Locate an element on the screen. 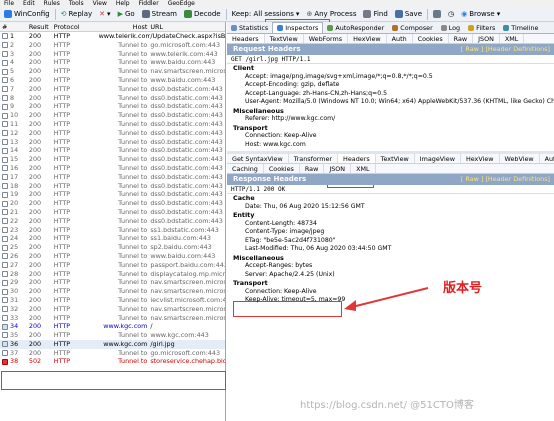 This screenshot has height=421, width=554. timer-button: ◷ is located at coordinates (451, 14).